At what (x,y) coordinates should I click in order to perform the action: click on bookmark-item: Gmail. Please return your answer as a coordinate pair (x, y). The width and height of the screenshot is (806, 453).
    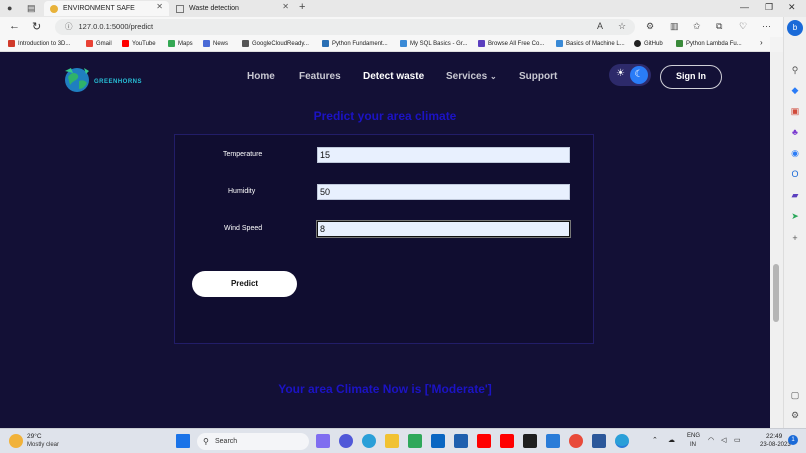
    Looking at the image, I should click on (99, 43).